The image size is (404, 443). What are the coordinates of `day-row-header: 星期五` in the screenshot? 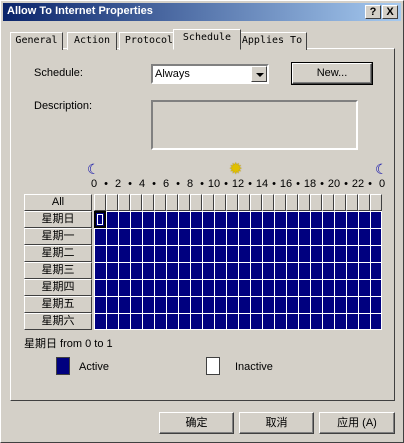 It's located at (58, 304).